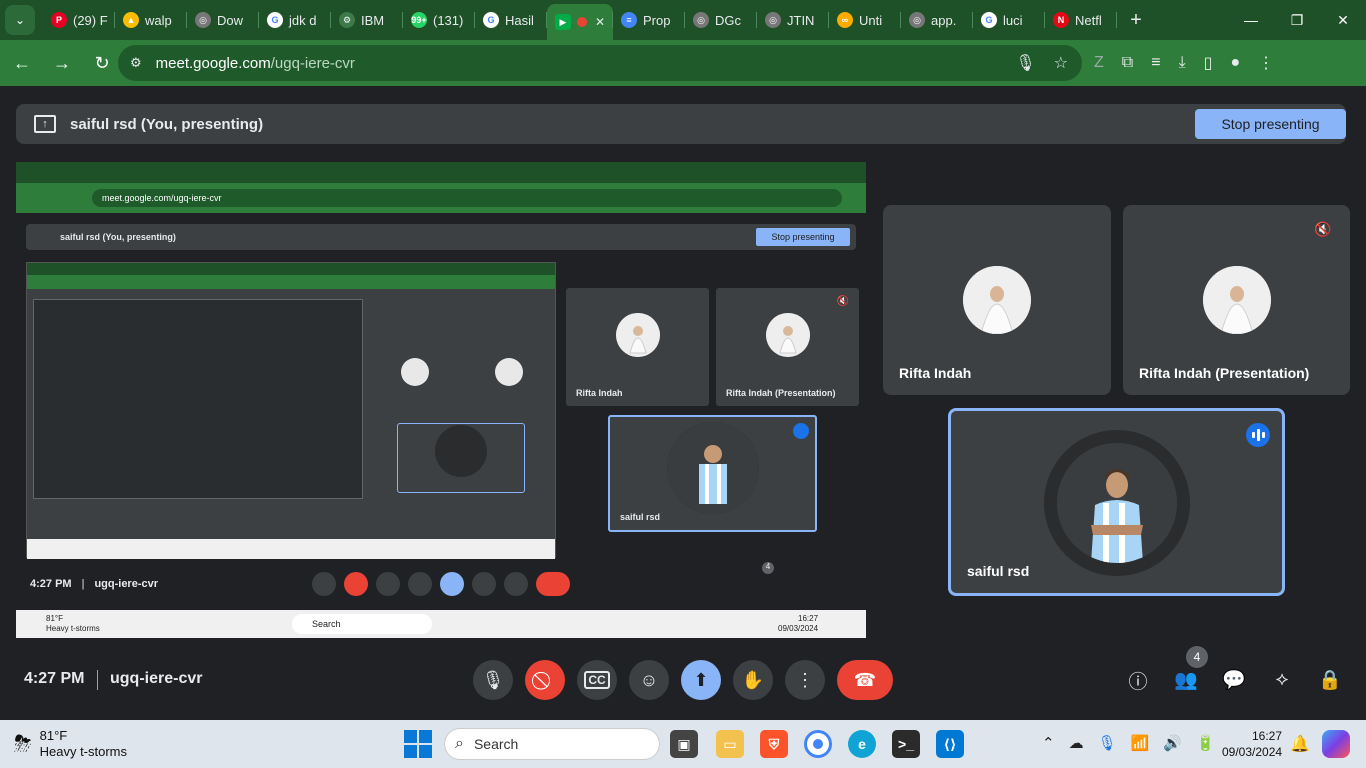 The image size is (1366, 768). I want to click on meeting-code: ugq-iere-cvr, so click(156, 679).